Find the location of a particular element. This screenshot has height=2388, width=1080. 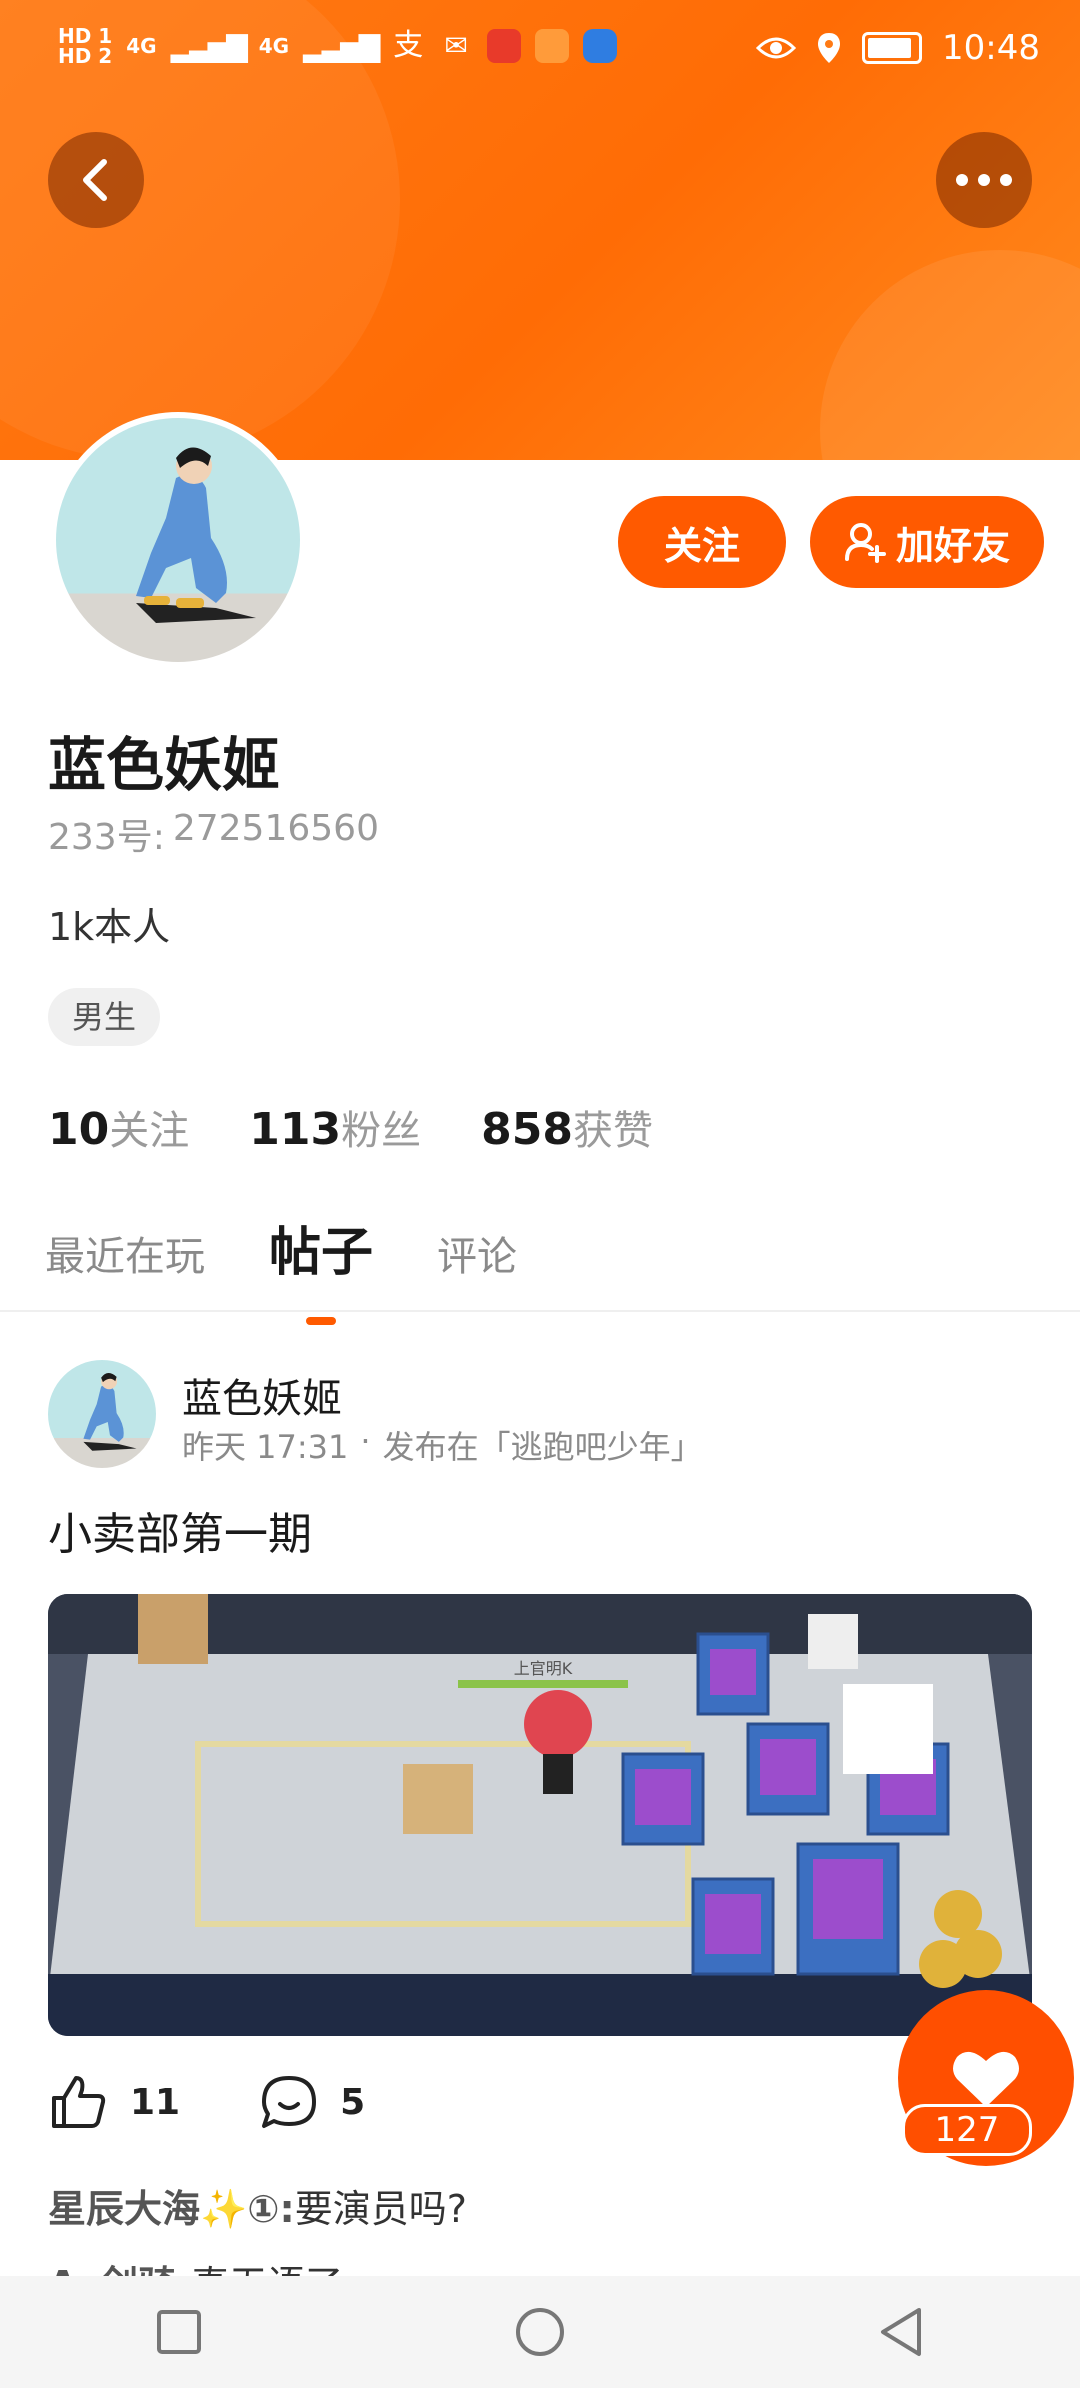

profile-bio: 1k本人 is located at coordinates (109, 927).